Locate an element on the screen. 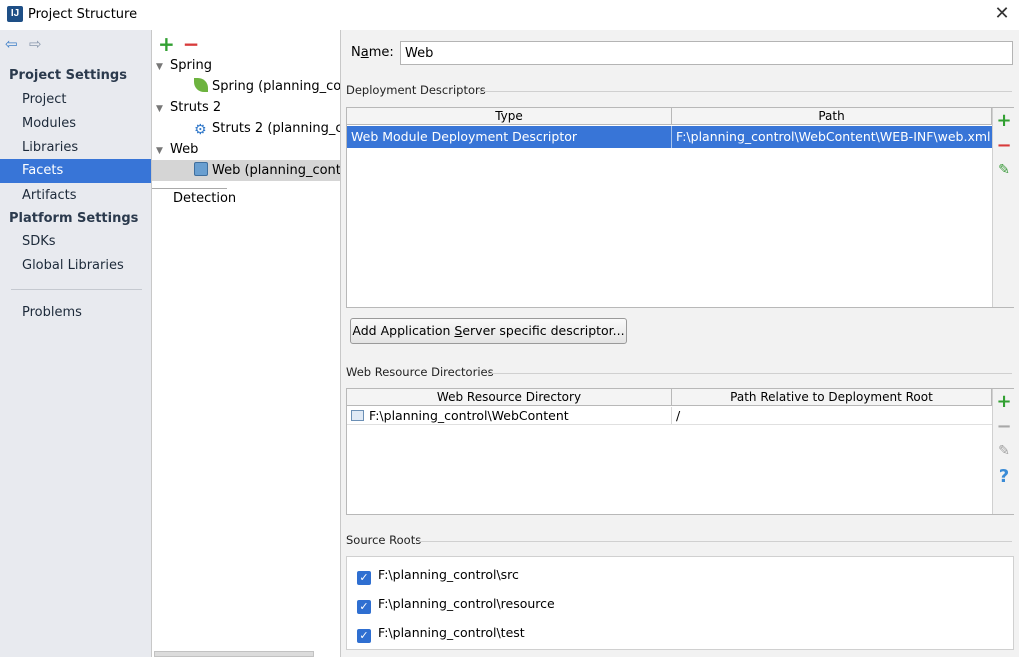 The image size is (1019, 657). folder-icon is located at coordinates (357, 415).